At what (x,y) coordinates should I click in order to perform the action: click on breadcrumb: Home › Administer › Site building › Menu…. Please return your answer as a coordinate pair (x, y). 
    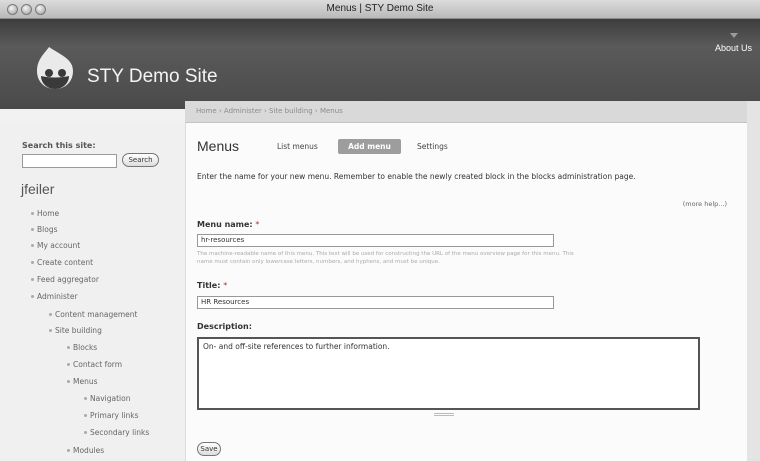
    Looking at the image, I should click on (269, 111).